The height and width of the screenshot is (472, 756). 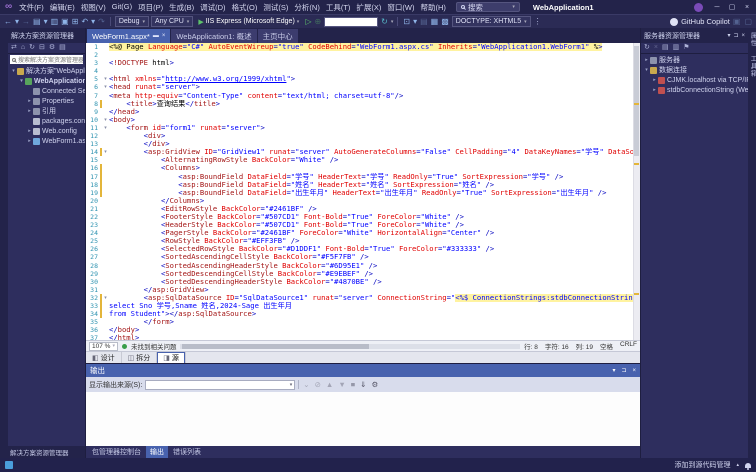 I want to click on editor-scrollbar, so click(x=636, y=191).